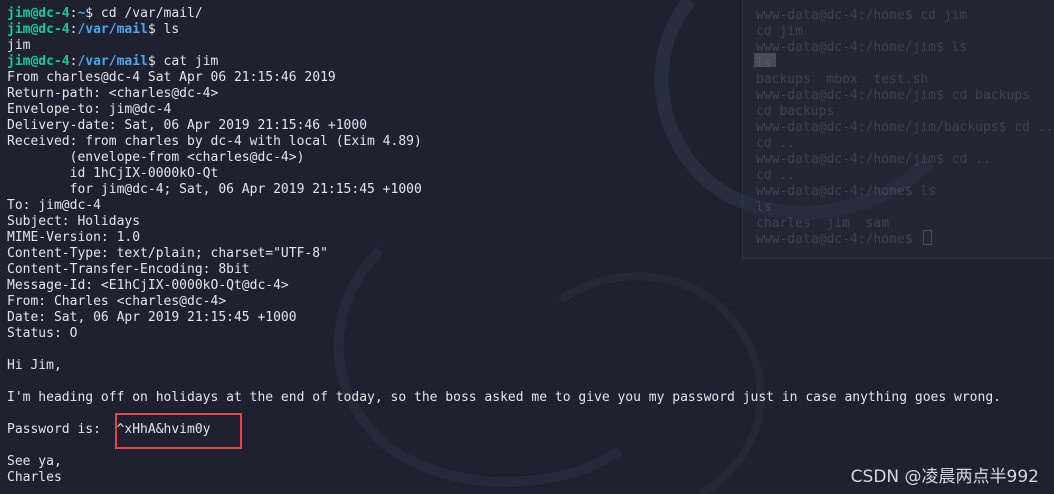 The height and width of the screenshot is (494, 1054). Describe the element at coordinates (128, 269) in the screenshot. I see `output-line: Content-Transfer-Encoding: 8bit` at that location.